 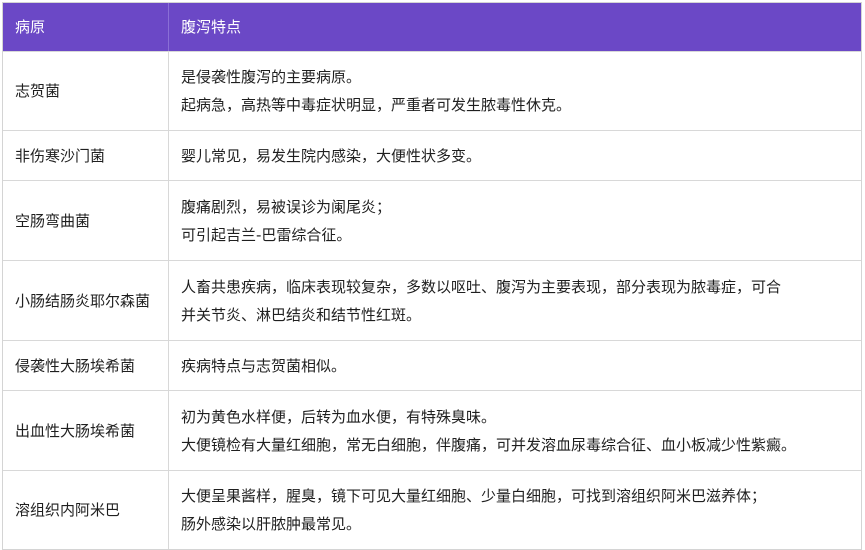 I want to click on feature-line: 疾病特点与志贺菌相似。, so click(x=264, y=365).